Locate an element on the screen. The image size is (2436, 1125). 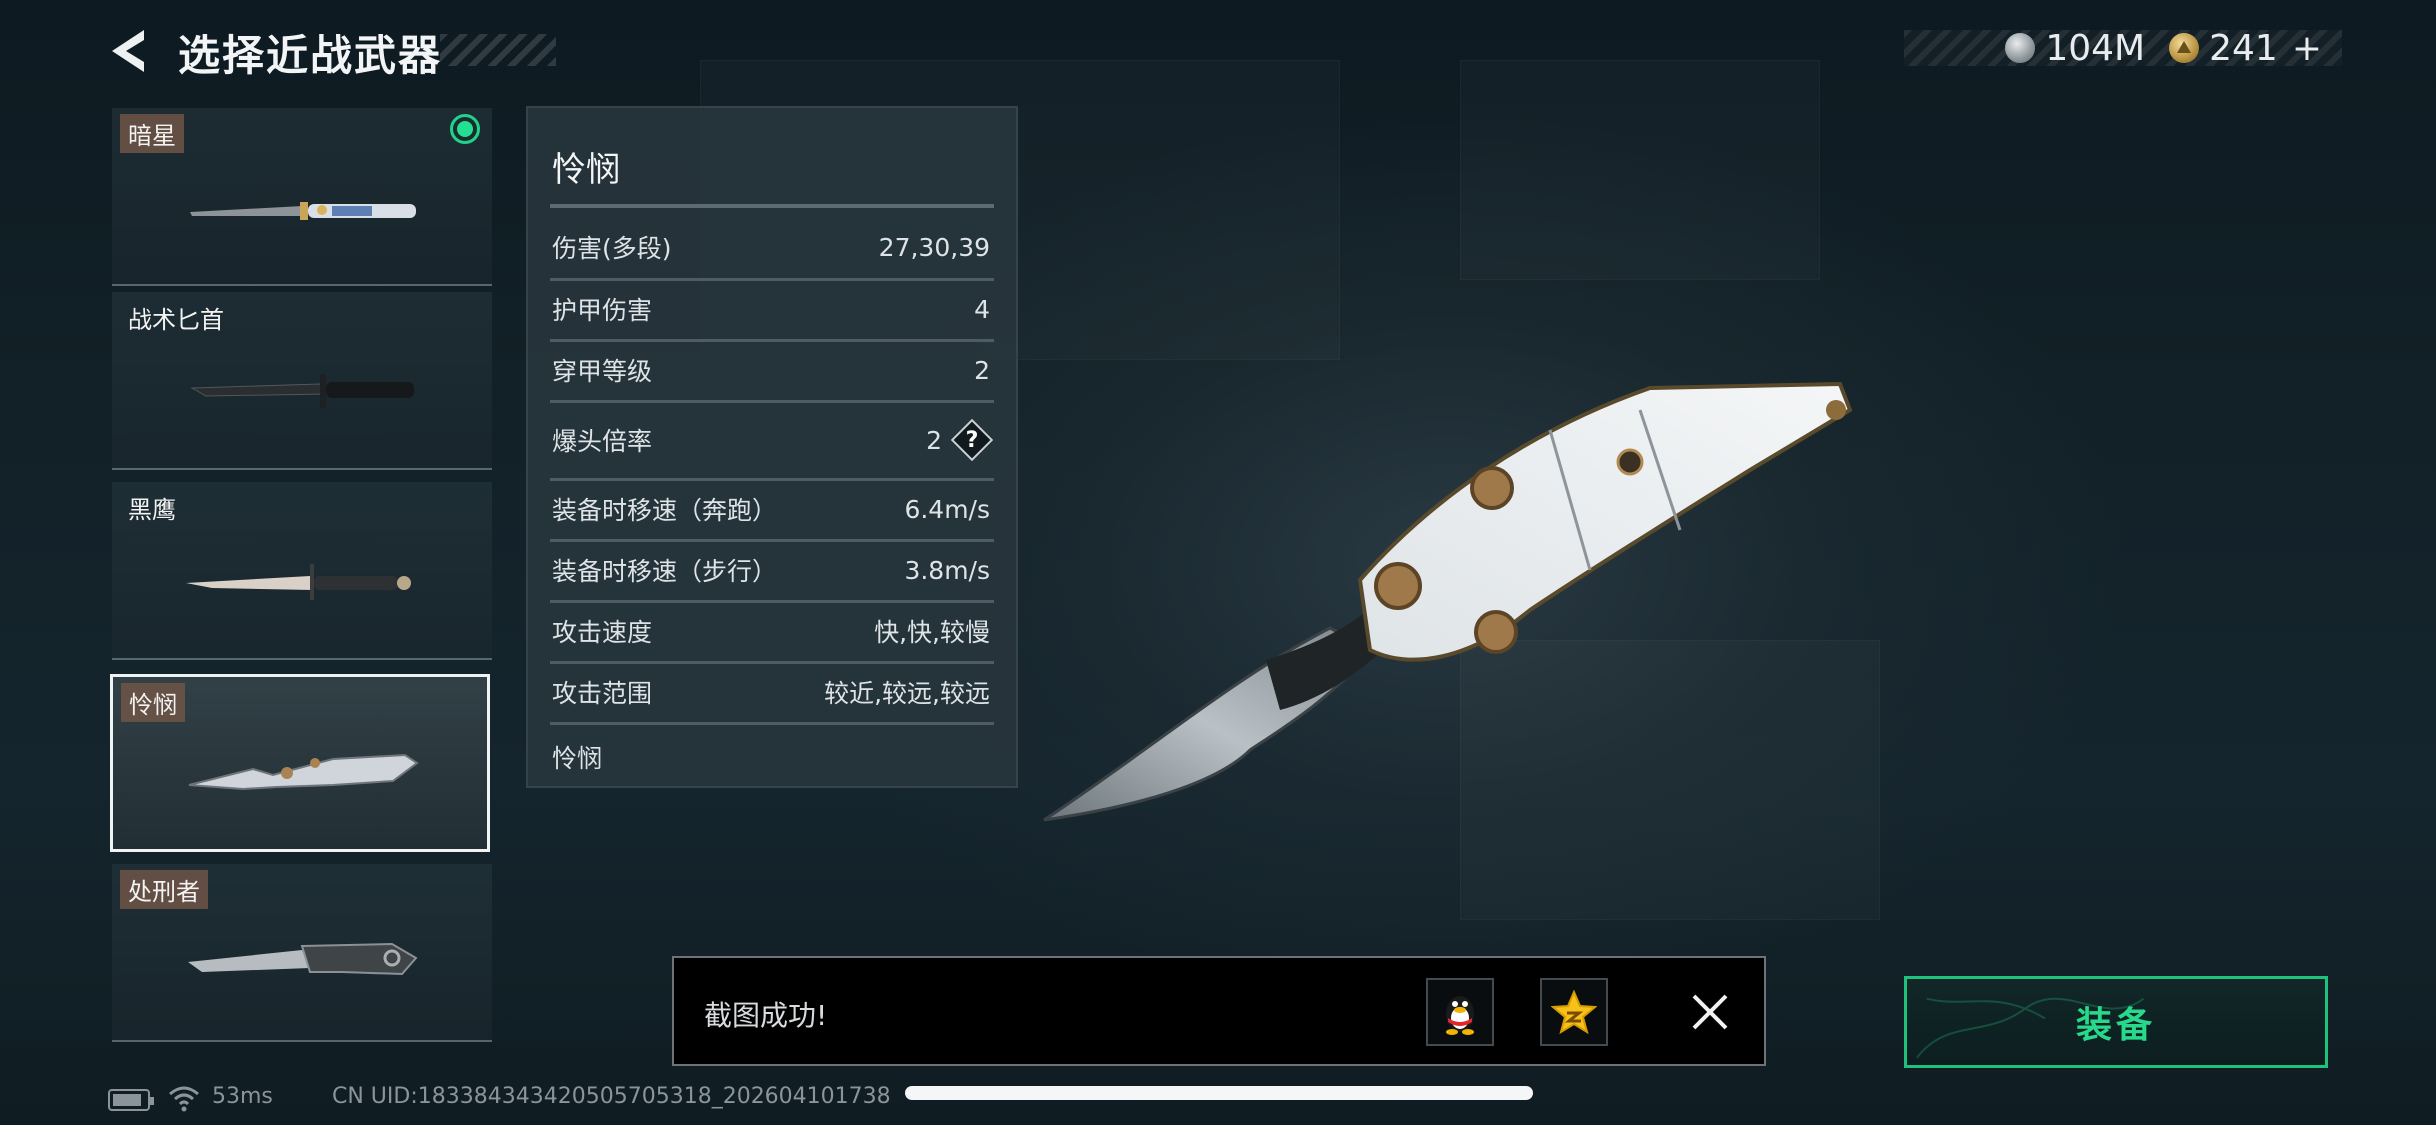
back-button is located at coordinates (130, 51).